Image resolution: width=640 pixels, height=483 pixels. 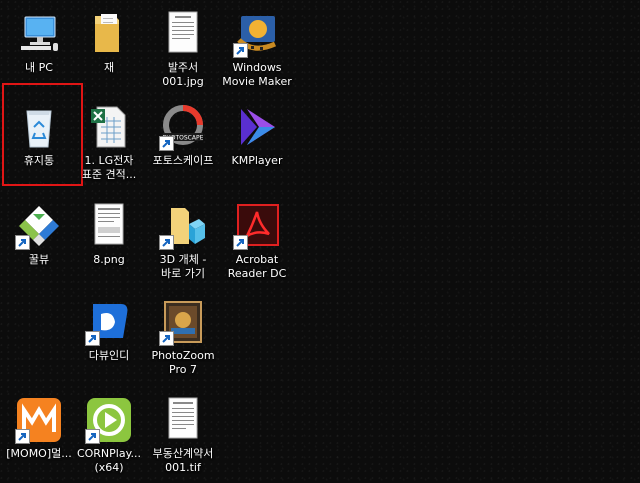 I want to click on desktop-icon-daview: 다뷰인디, so click(x=109, y=330).